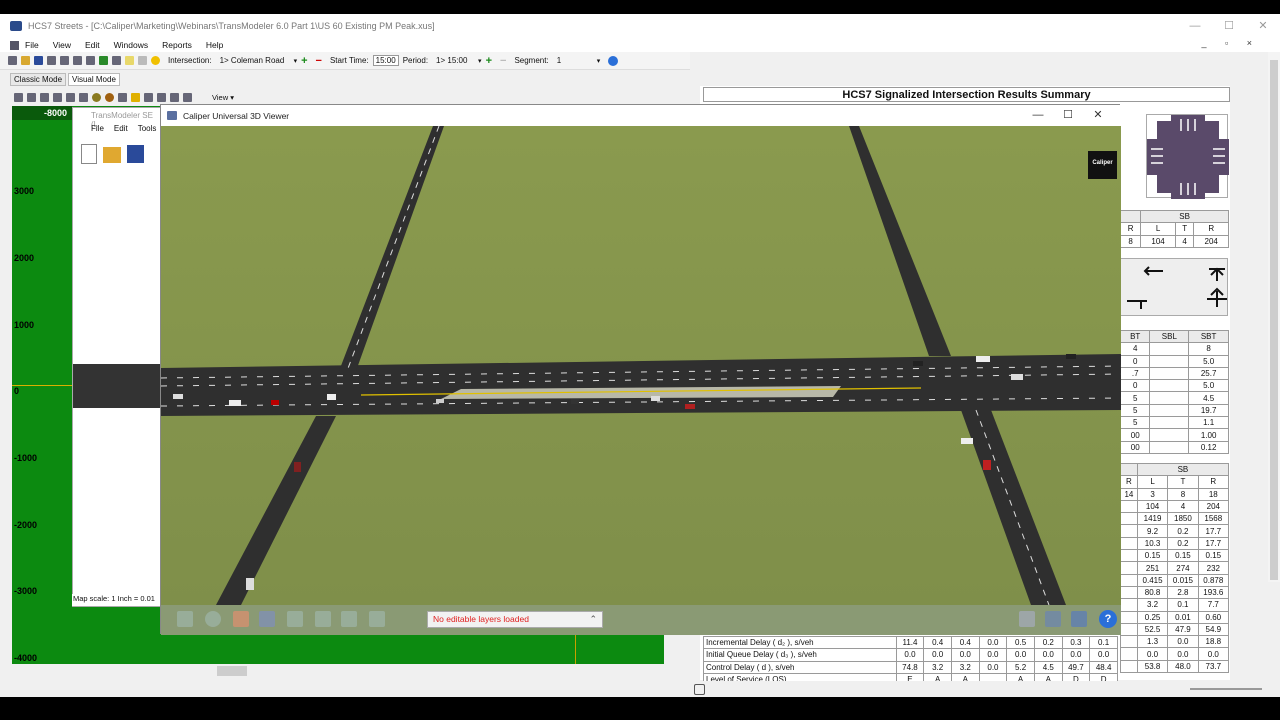 The image size is (1280, 720). Describe the element at coordinates (214, 45) in the screenshot. I see `menu-help: Help` at that location.